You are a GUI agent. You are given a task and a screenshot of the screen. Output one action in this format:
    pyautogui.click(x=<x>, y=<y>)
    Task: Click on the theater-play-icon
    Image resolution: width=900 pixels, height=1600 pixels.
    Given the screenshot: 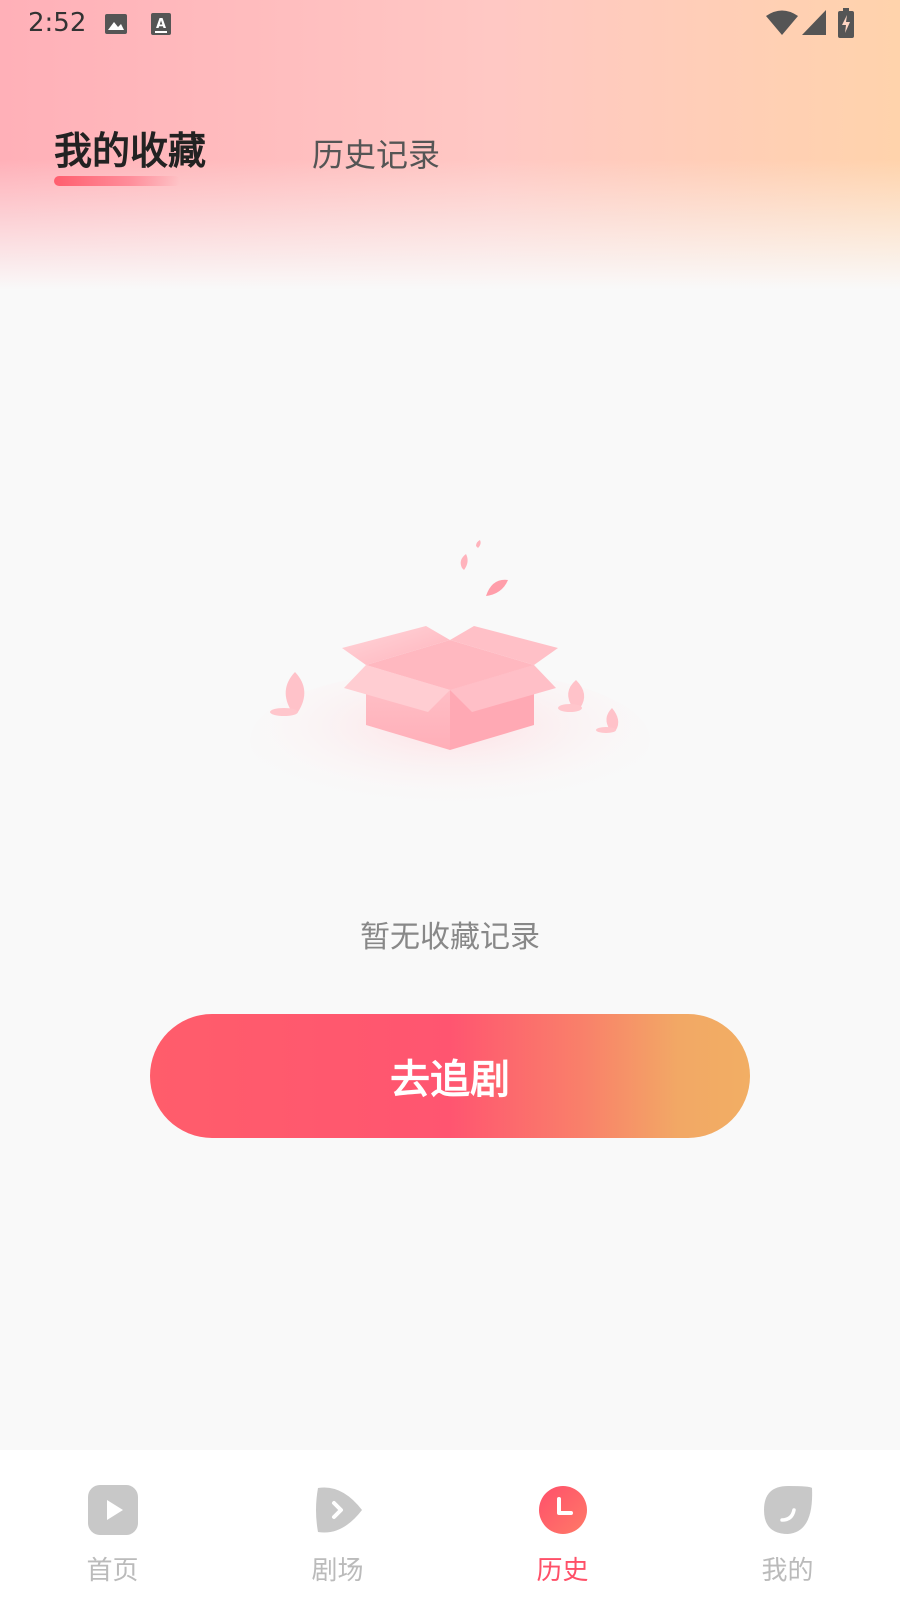 What is the action you would take?
    pyautogui.click(x=339, y=1510)
    